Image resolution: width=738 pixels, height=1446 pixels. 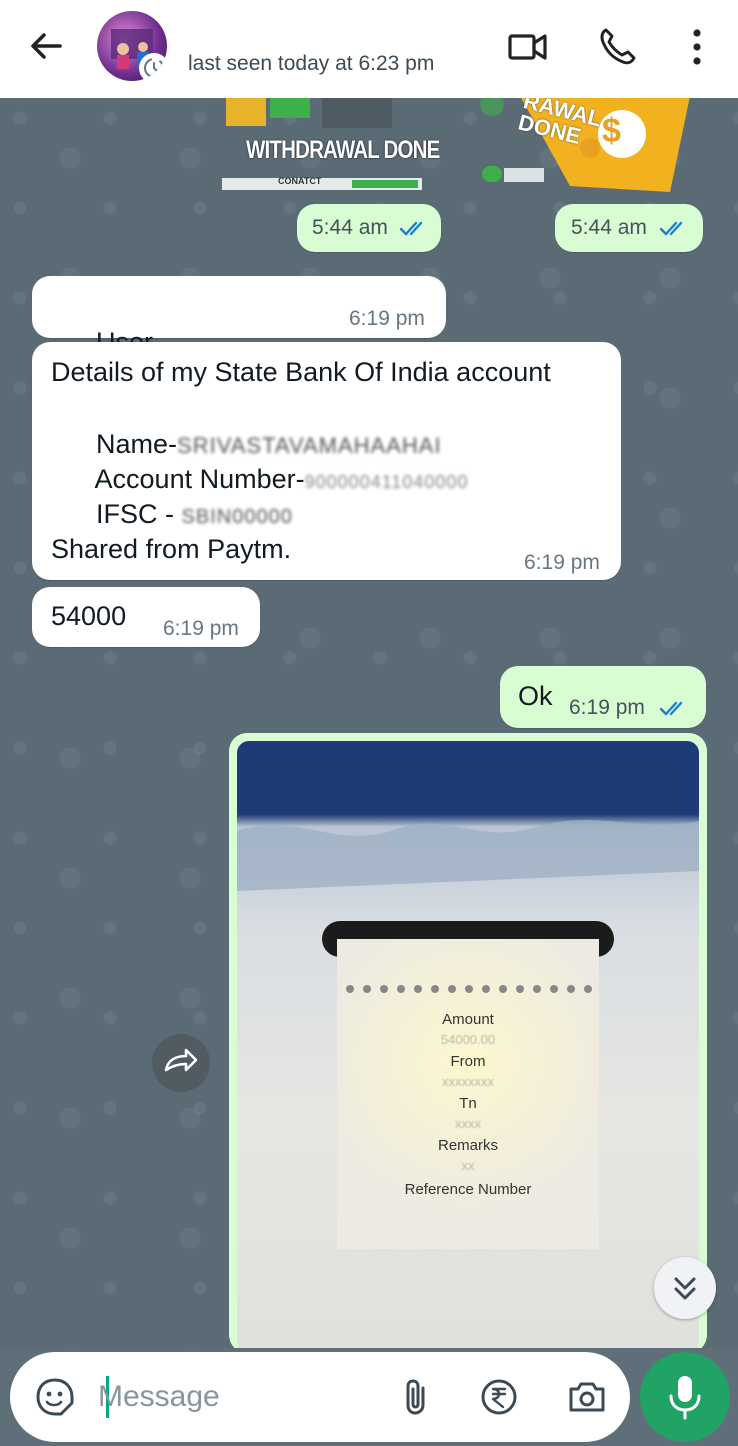 I want to click on voice-call-icon, so click(x=617, y=47).